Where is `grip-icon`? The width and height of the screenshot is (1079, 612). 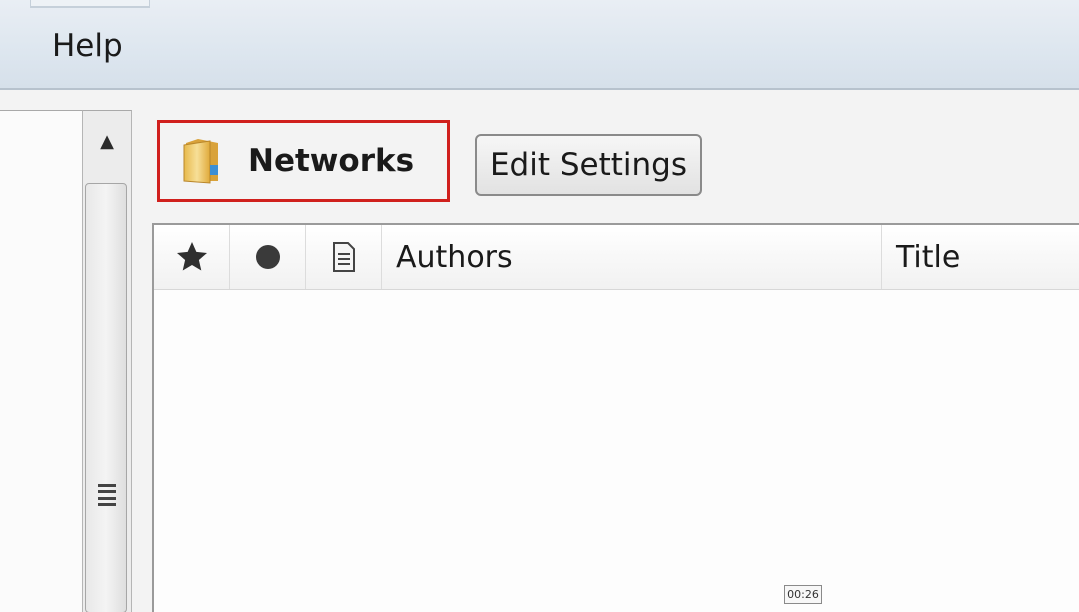 grip-icon is located at coordinates (107, 495).